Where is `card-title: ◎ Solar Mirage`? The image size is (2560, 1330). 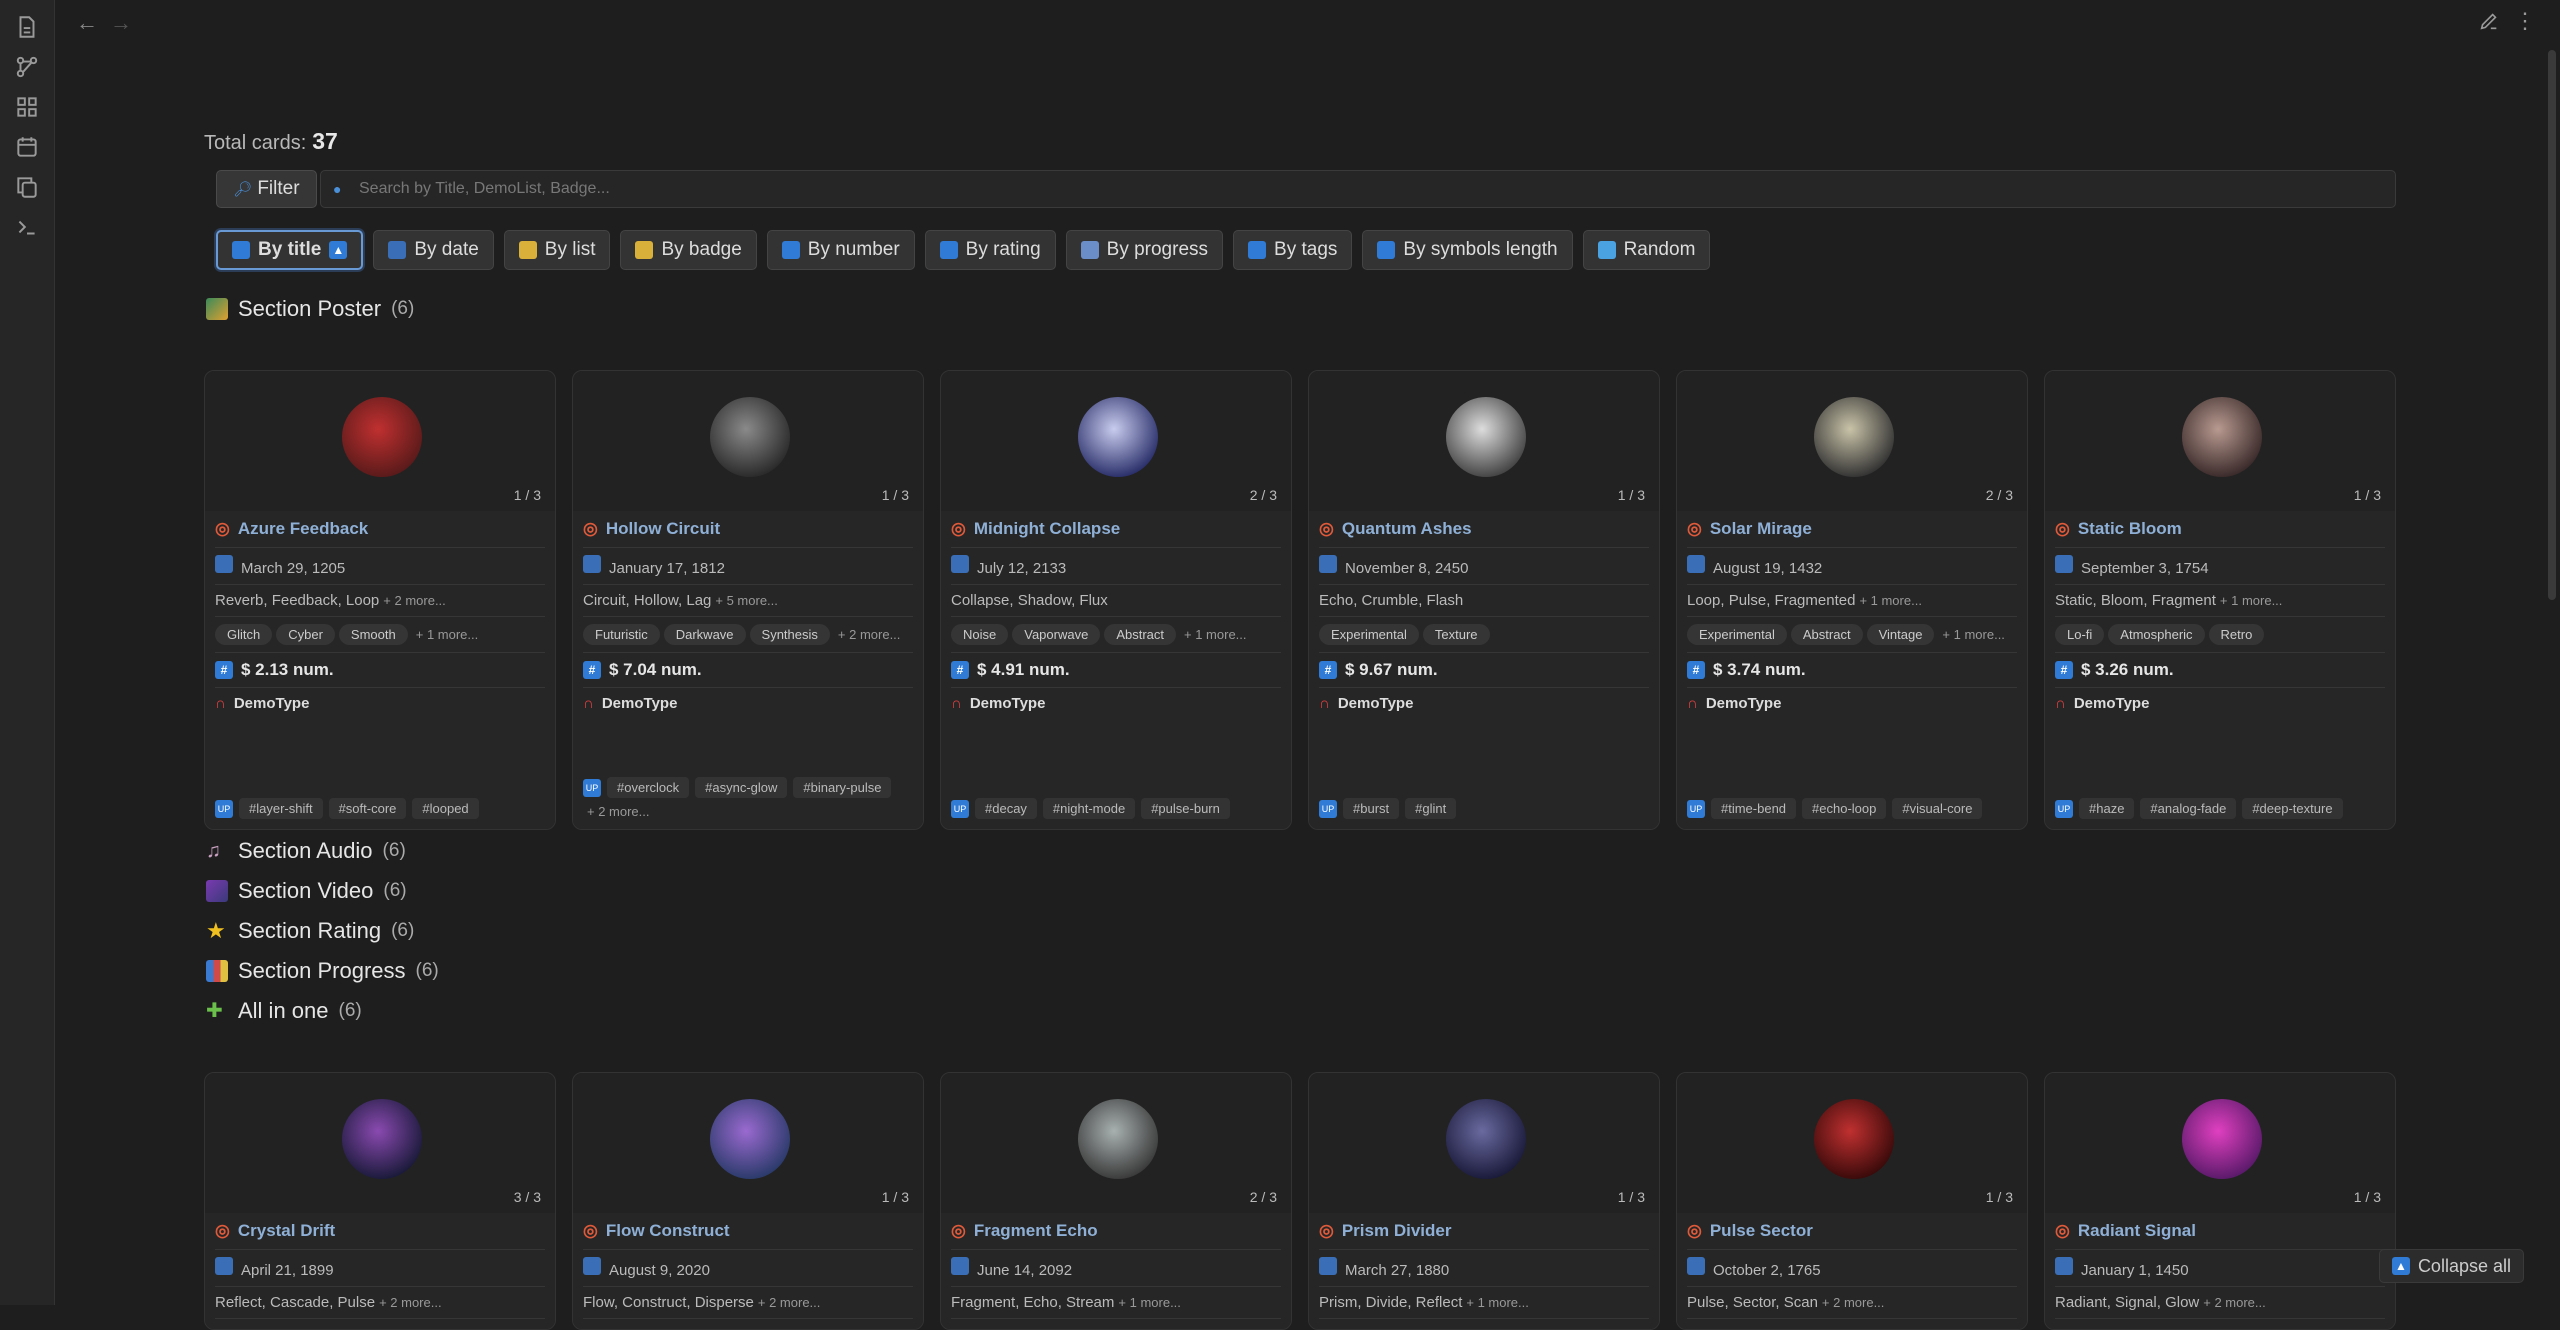
card-title: ◎ Solar Mirage is located at coordinates (1852, 529).